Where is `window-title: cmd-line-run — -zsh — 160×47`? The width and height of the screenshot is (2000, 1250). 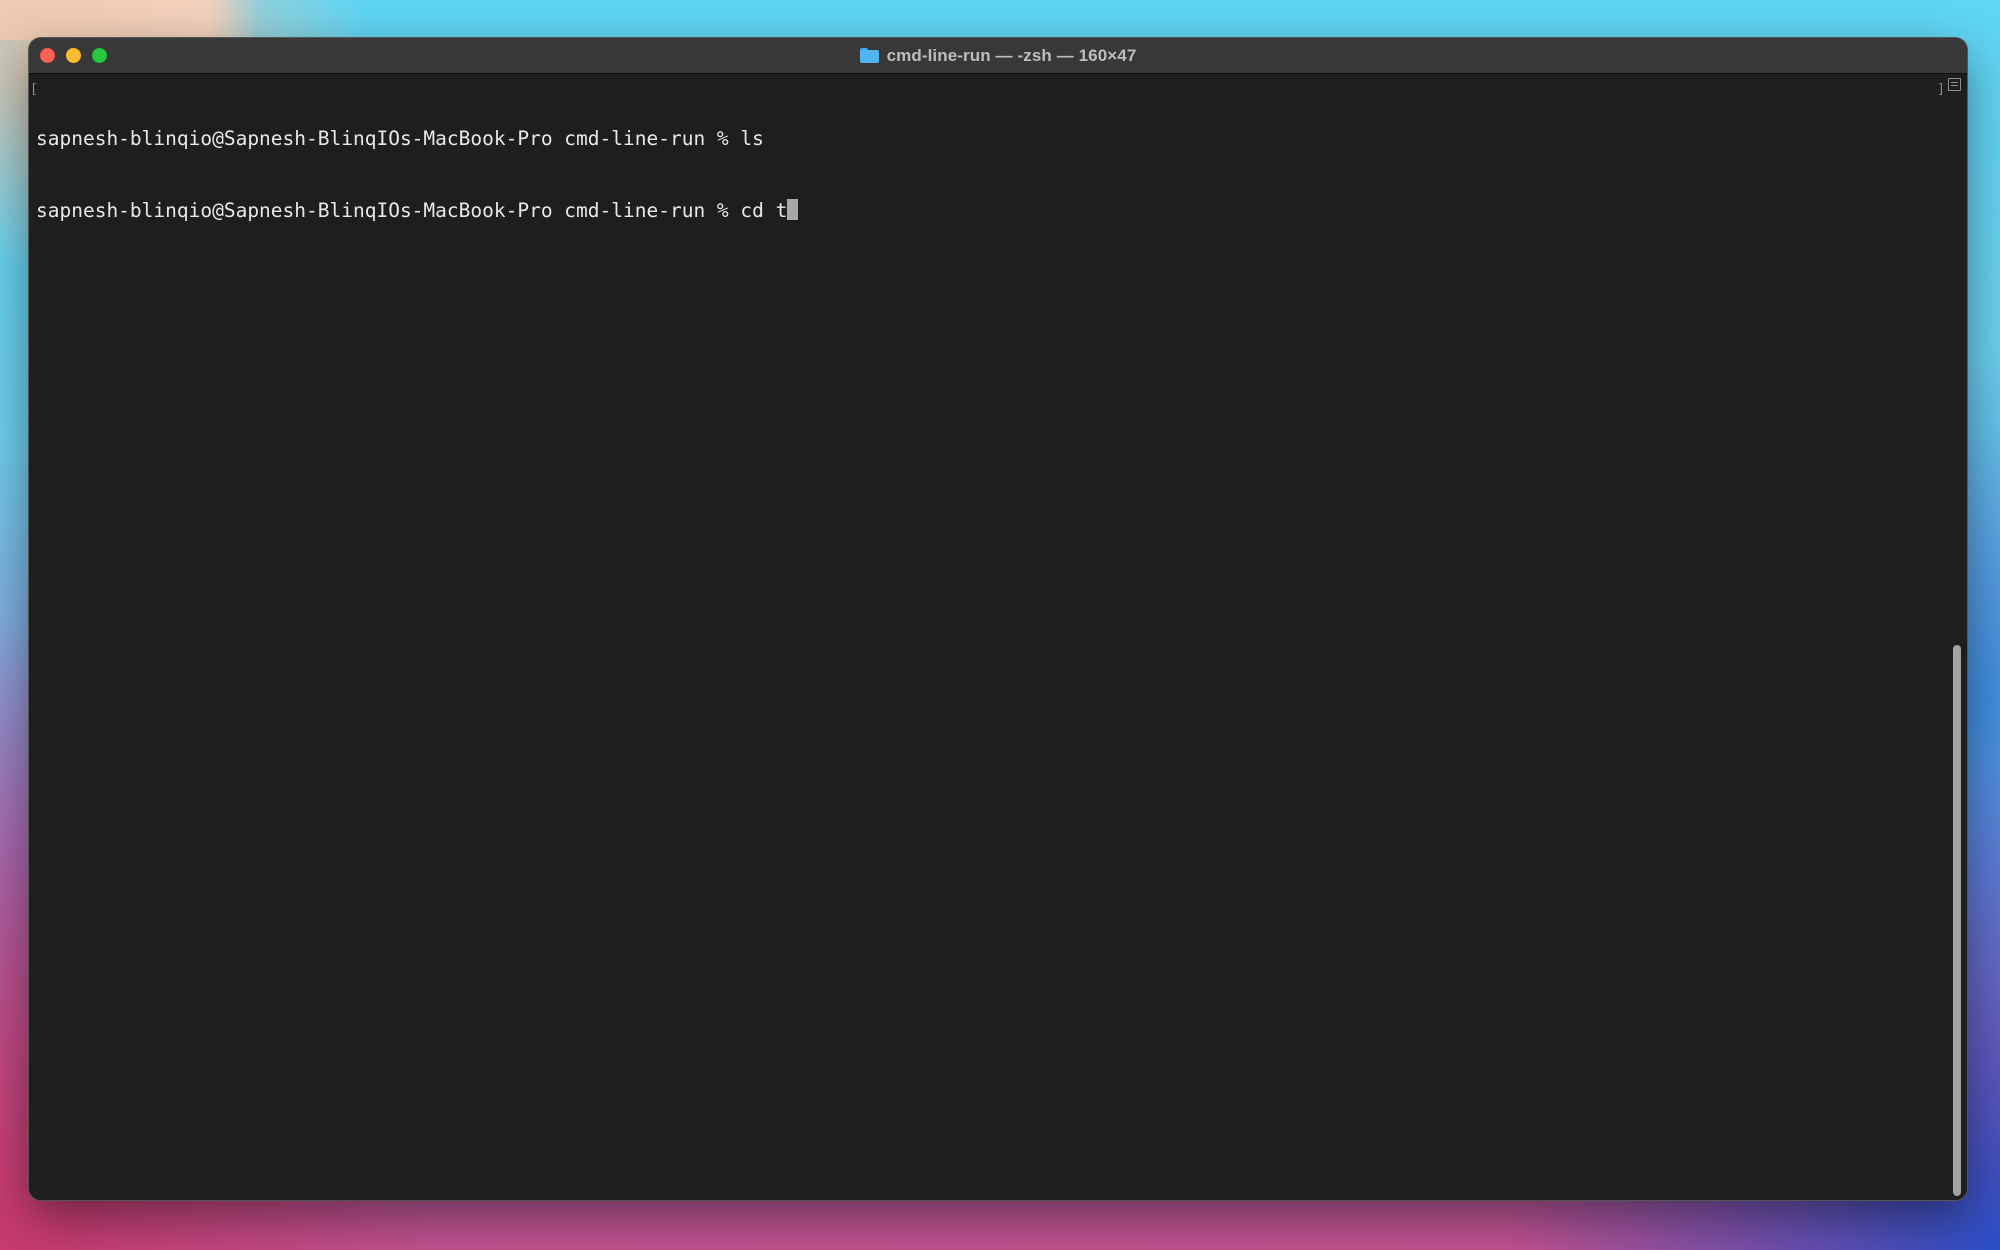 window-title: cmd-line-run — -zsh — 160×47 is located at coordinates (998, 55).